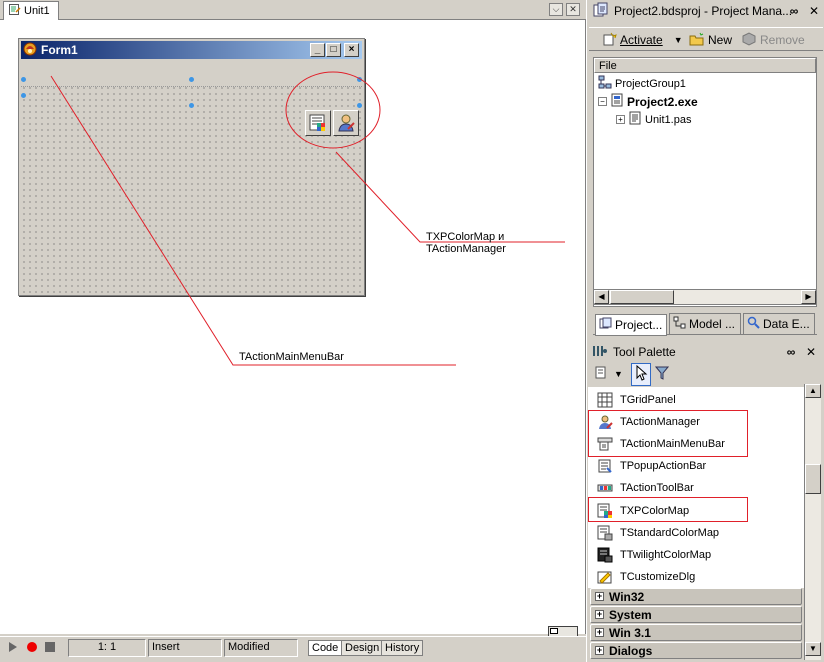  I want to click on palette-item-txpcolormap: TXPColorMap, so click(696, 511).